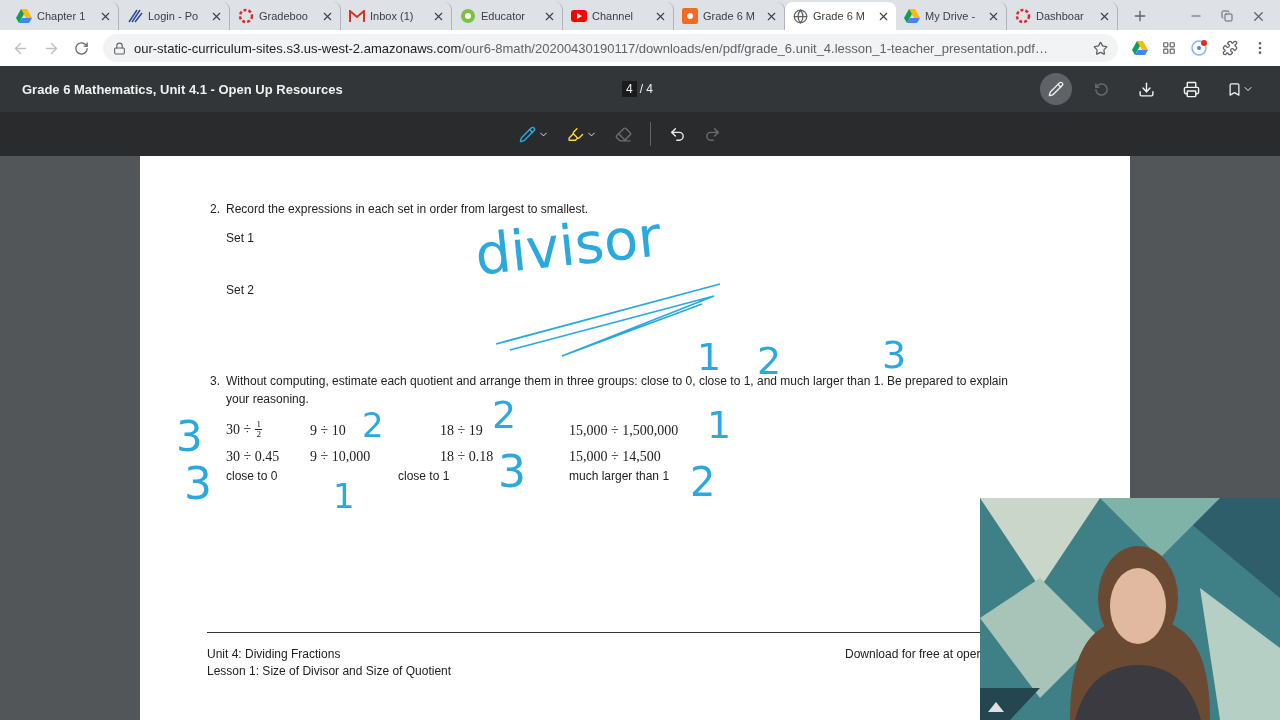  What do you see at coordinates (840, 16) in the screenshot?
I see `browser-tab: Grade 6 M` at bounding box center [840, 16].